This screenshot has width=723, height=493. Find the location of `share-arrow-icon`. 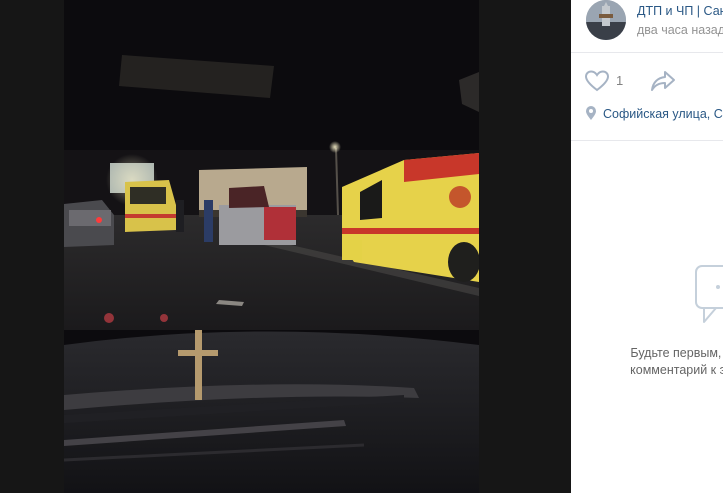

share-arrow-icon is located at coordinates (663, 81).